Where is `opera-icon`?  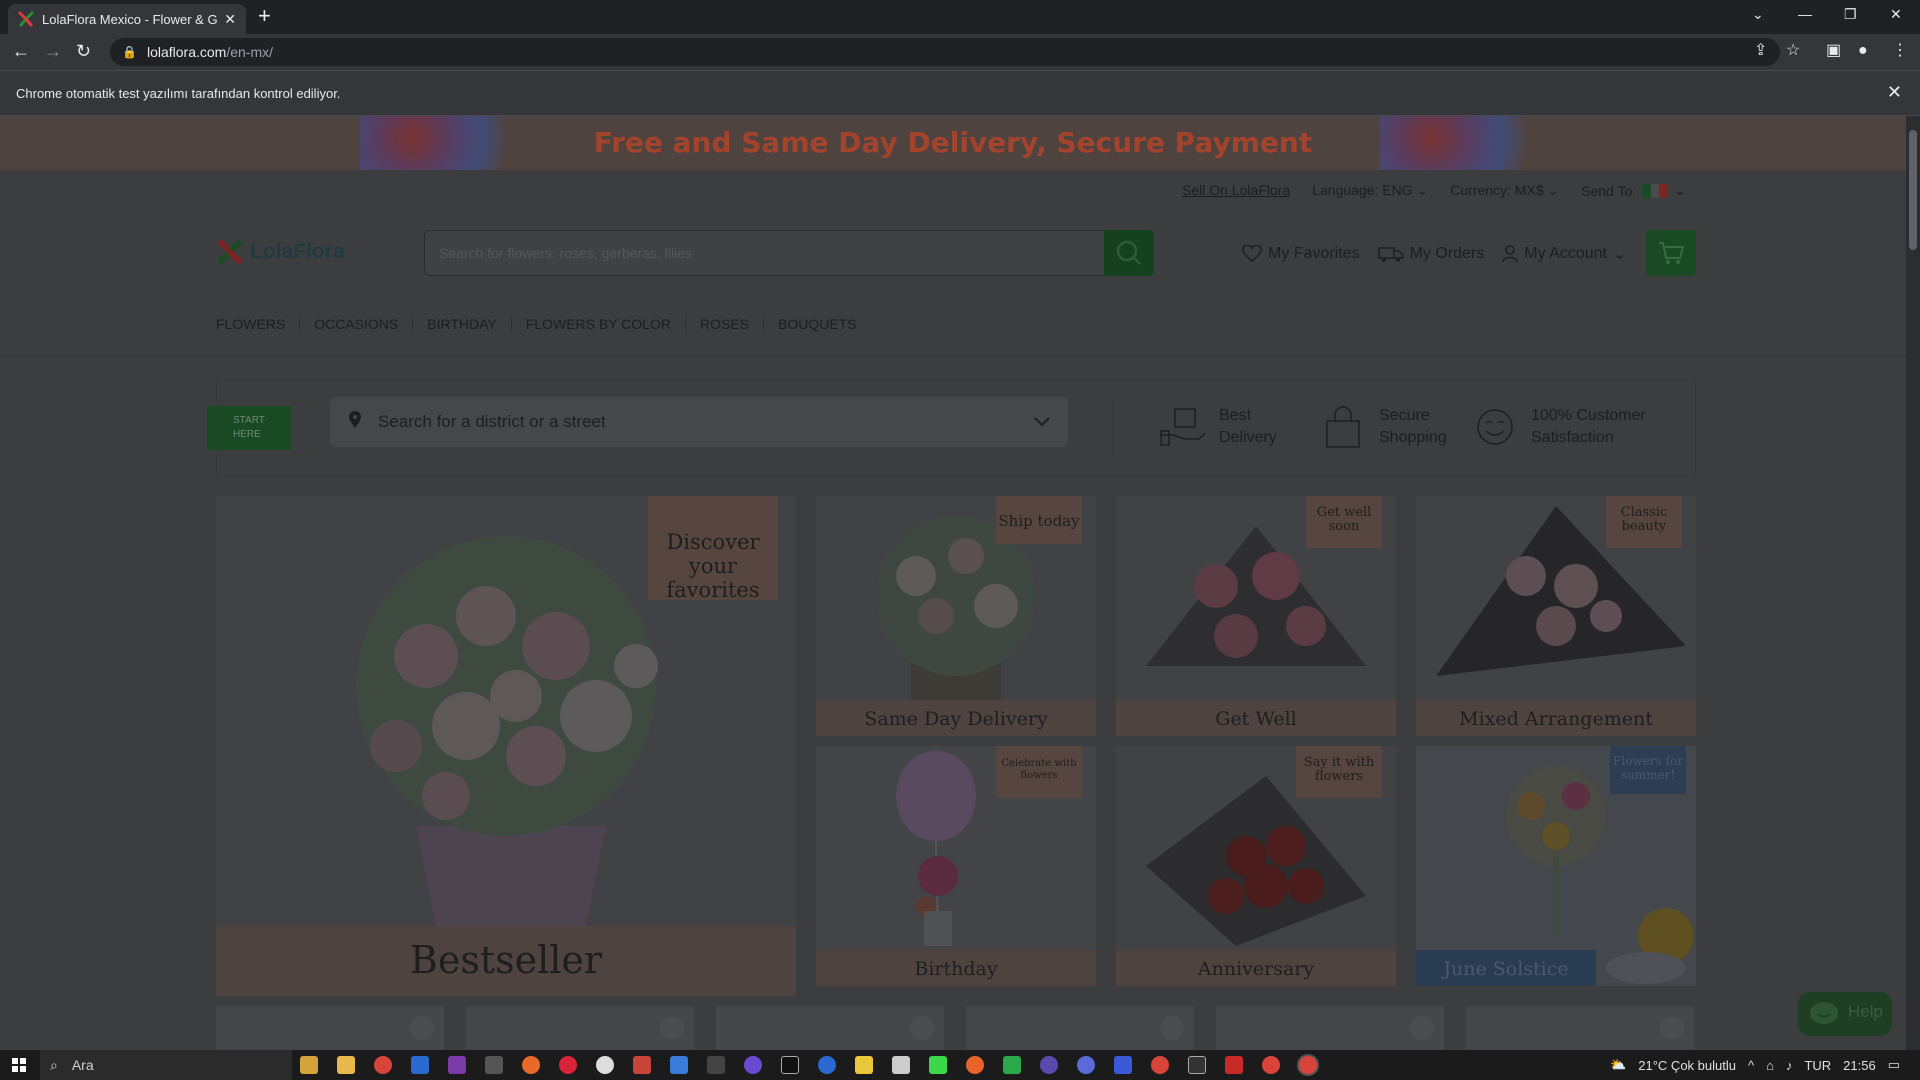 opera-icon is located at coordinates (568, 1065).